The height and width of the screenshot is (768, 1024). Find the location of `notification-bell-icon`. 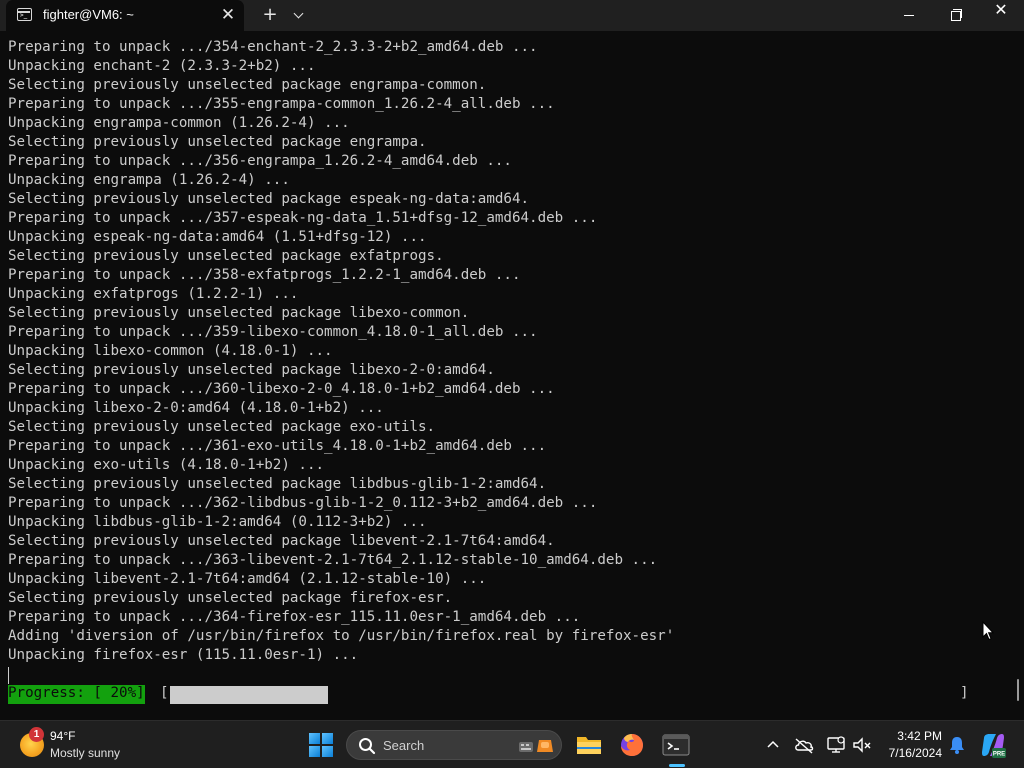

notification-bell-icon is located at coordinates (957, 745).